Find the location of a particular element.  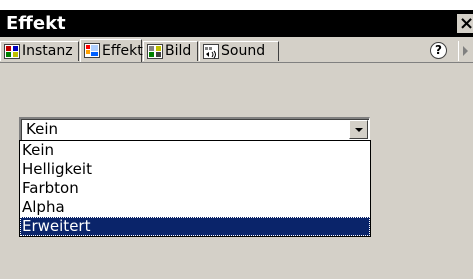

tab-sound: Sound is located at coordinates (239, 51).